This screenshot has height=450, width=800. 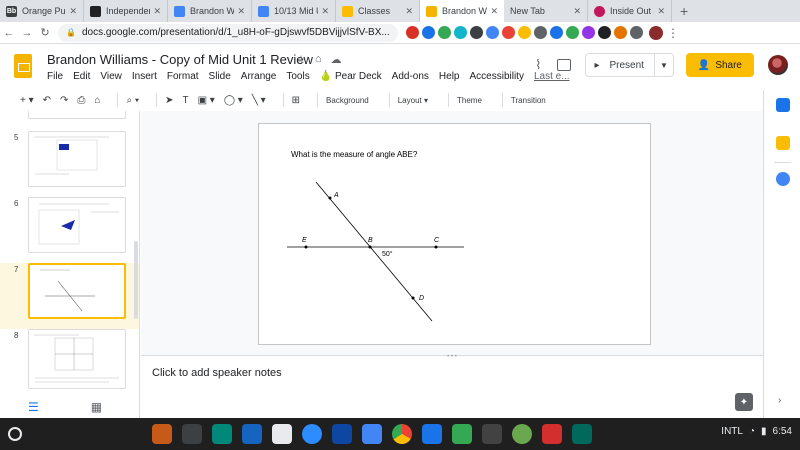 What do you see at coordinates (783, 105) in the screenshot?
I see `calendar-icon` at bounding box center [783, 105].